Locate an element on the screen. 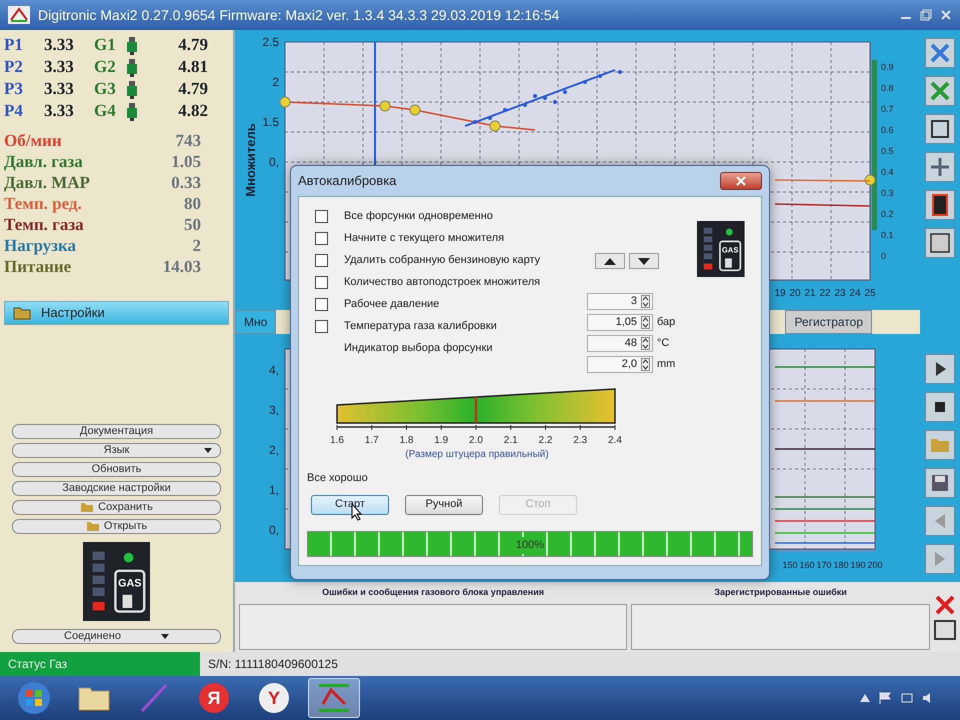 Image resolution: width=960 pixels, height=720 pixels. parameter-value: 743 is located at coordinates (188, 140).